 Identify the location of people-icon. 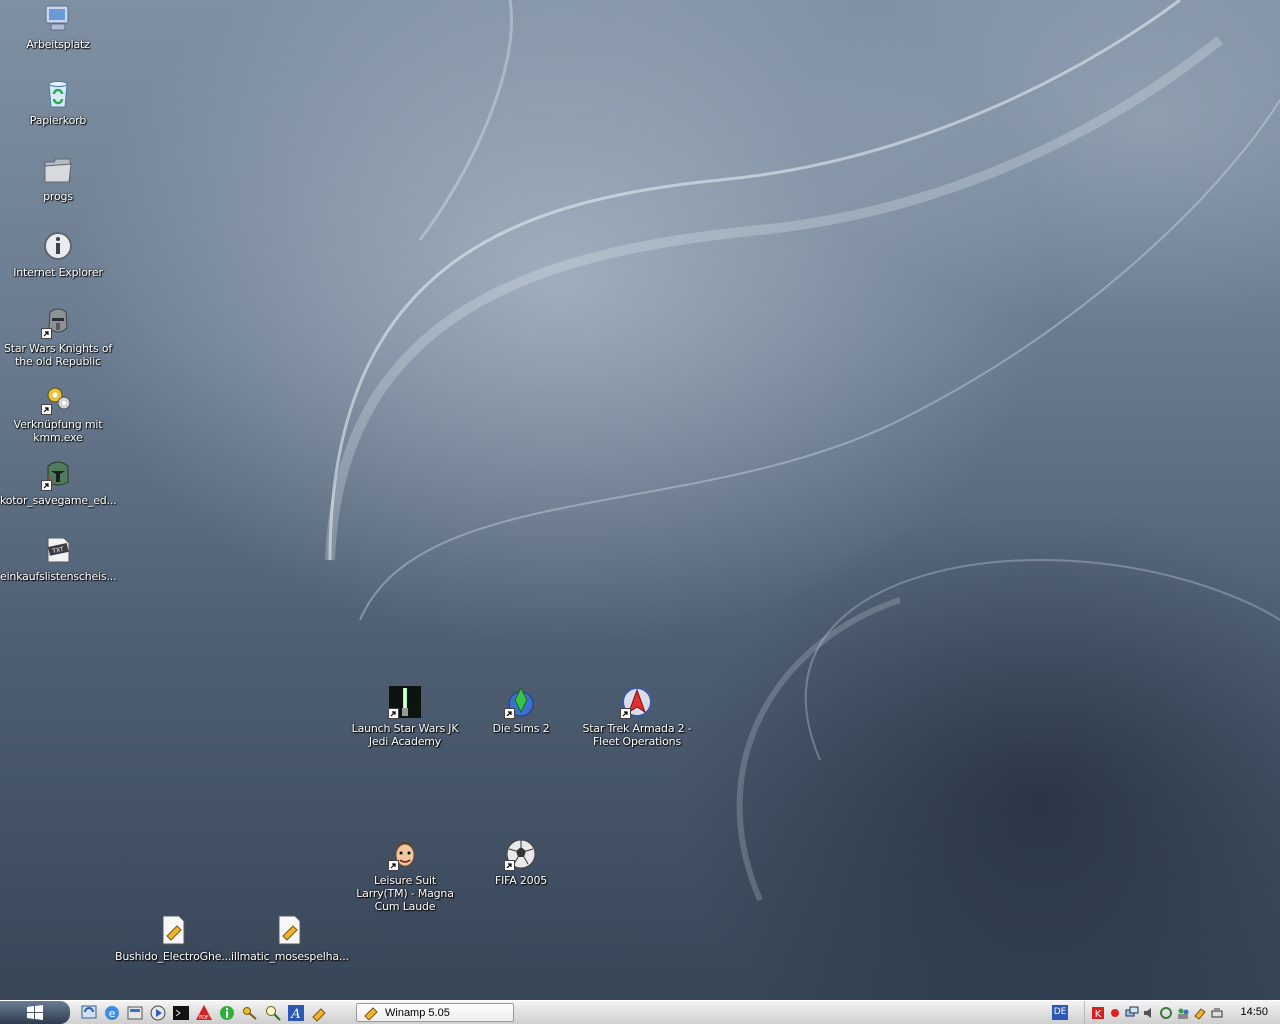
(1183, 1013).